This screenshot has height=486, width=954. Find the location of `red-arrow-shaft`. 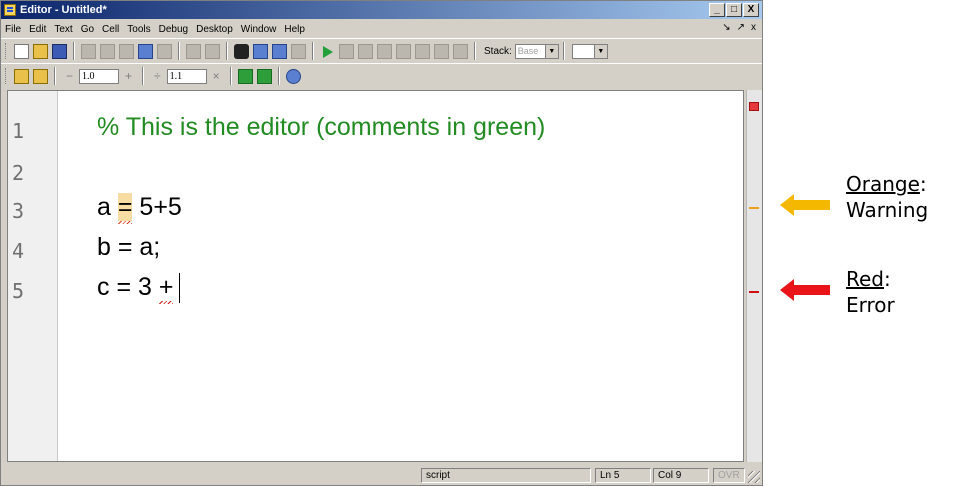

red-arrow-shaft is located at coordinates (812, 290).